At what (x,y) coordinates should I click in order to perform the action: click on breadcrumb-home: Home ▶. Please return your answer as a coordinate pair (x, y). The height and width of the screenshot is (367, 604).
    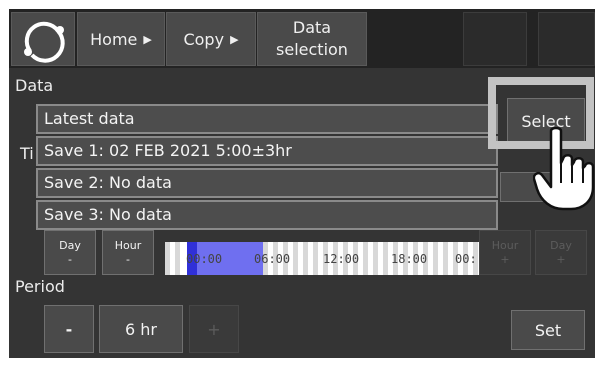
    Looking at the image, I should click on (121, 39).